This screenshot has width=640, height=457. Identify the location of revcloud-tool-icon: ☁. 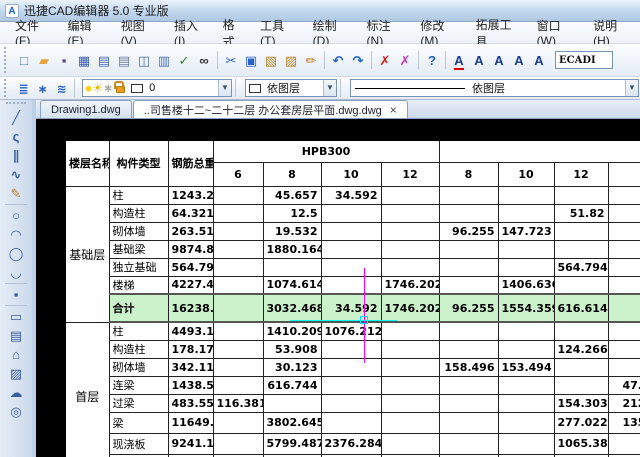
(16, 392).